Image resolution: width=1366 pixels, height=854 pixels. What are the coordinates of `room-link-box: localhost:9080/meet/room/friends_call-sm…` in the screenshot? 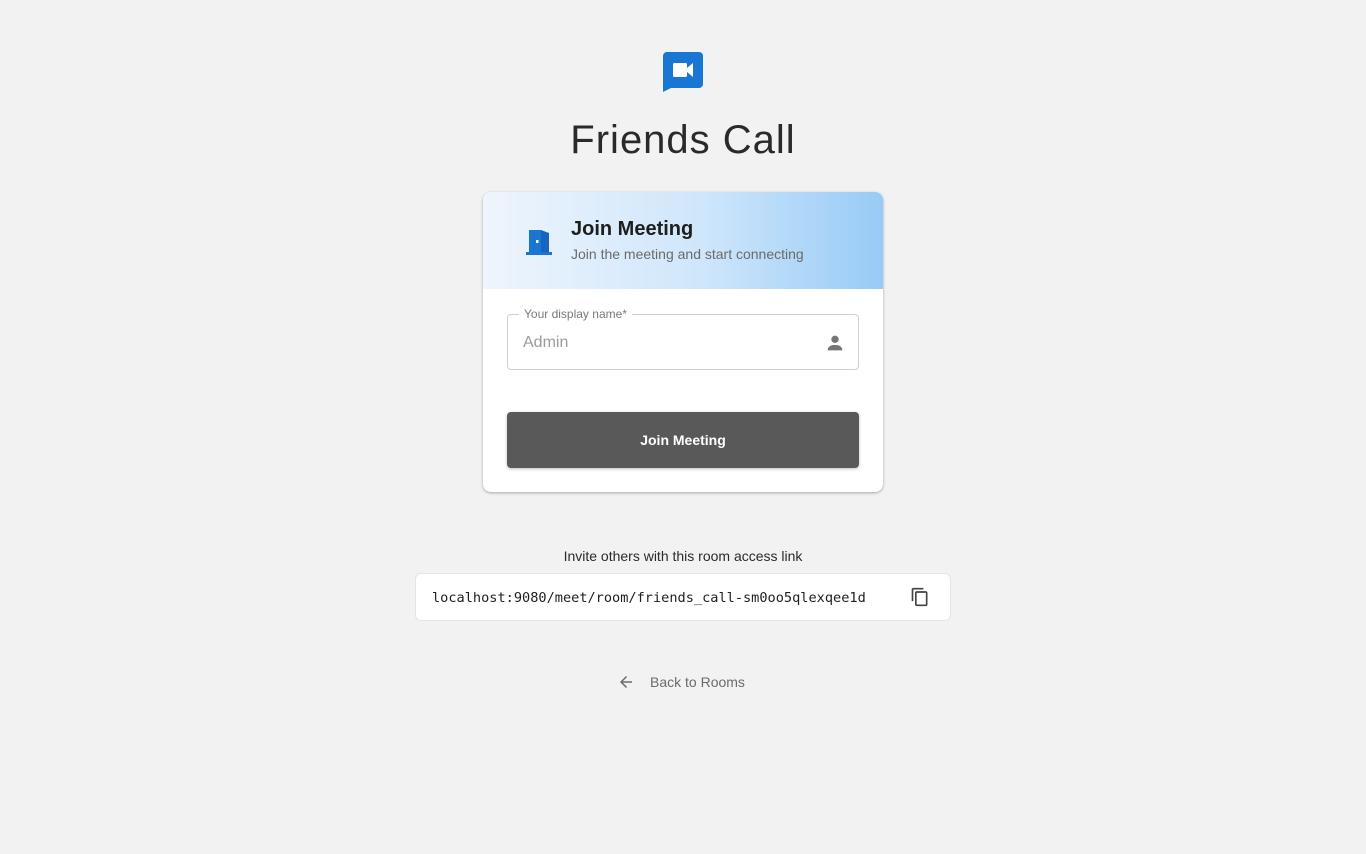 It's located at (683, 597).